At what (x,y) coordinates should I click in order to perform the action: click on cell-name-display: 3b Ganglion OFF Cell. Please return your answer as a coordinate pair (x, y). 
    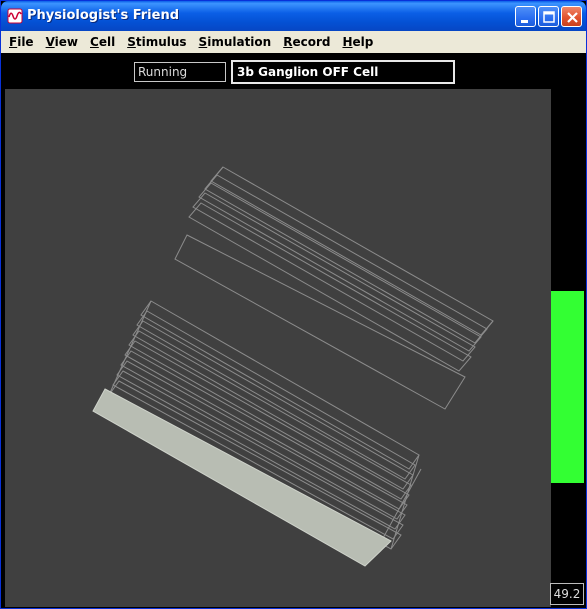
    Looking at the image, I should click on (343, 72).